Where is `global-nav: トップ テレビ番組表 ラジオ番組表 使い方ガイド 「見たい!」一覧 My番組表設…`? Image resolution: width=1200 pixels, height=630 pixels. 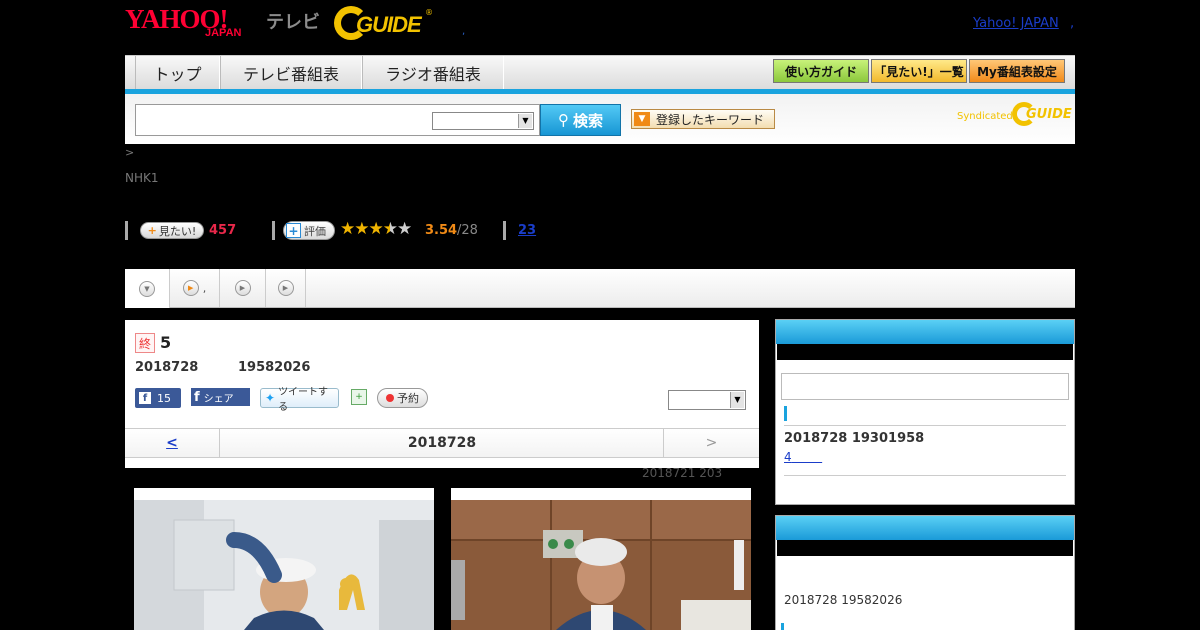 global-nav: トップ テレビ番組表 ラジオ番組表 使い方ガイド 「見たい!」一覧 My番組表設… is located at coordinates (600, 72).